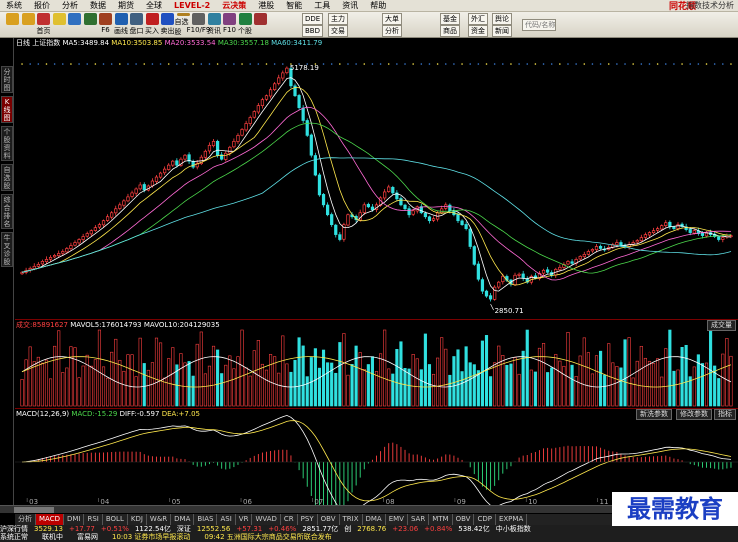  What do you see at coordinates (167, 25) in the screenshot?
I see `toolbar-button-10: 卖出` at bounding box center [167, 25].